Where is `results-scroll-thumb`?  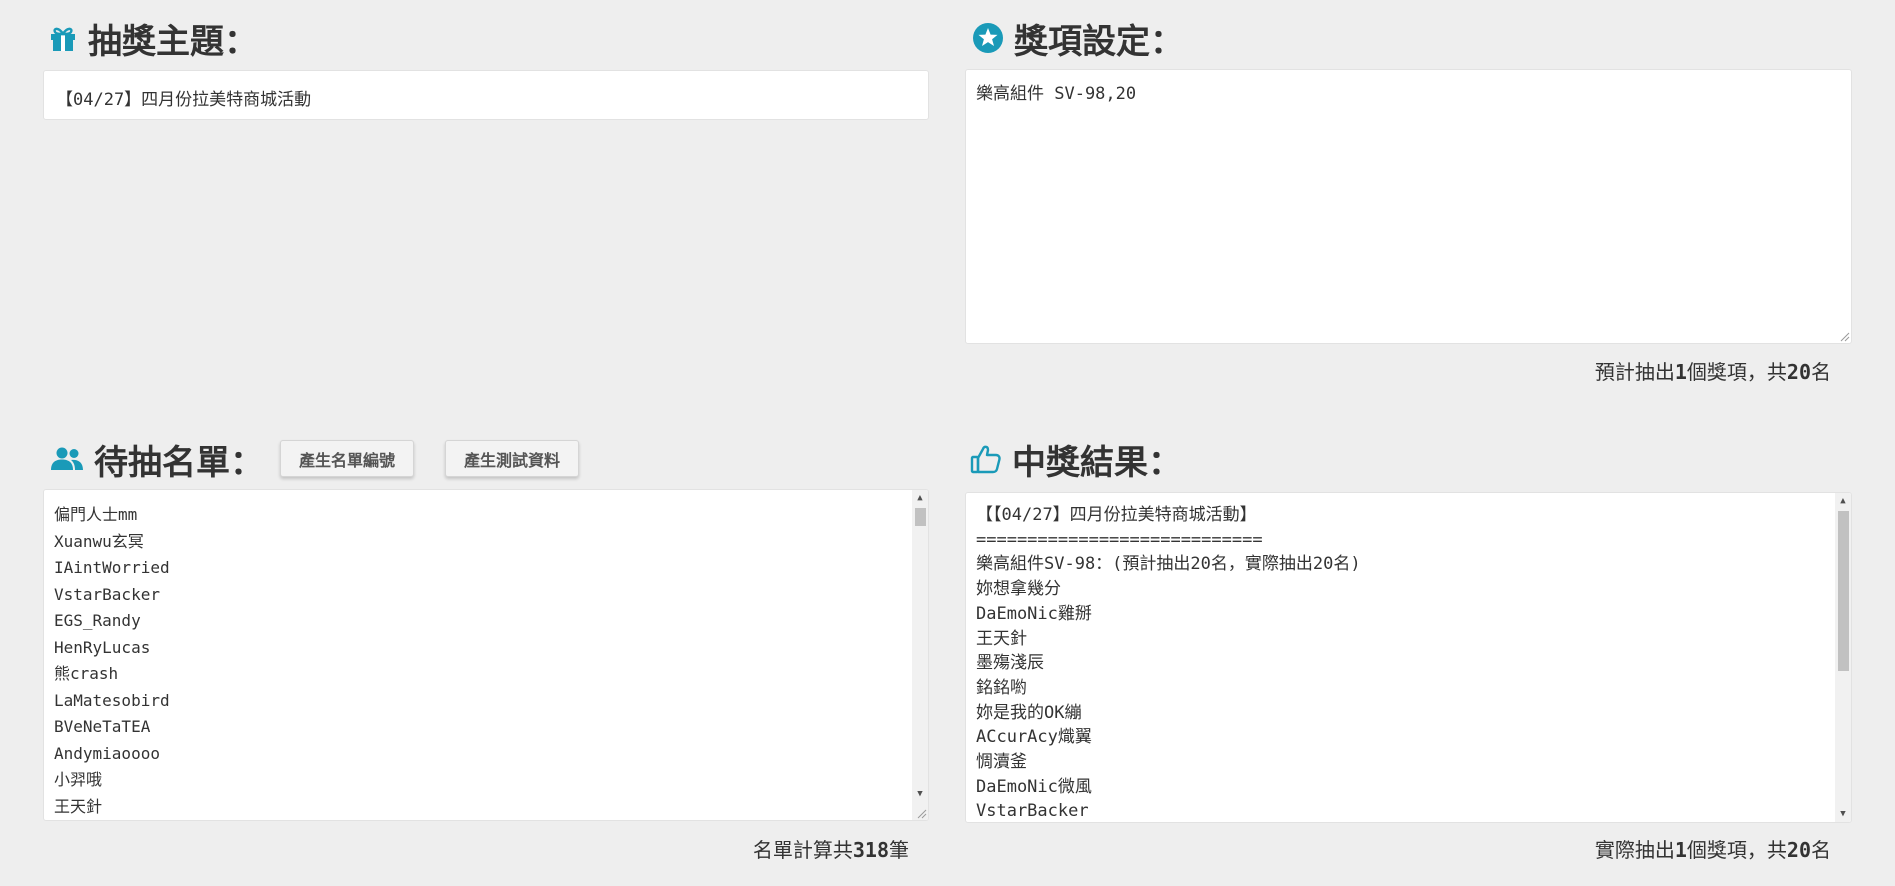
results-scroll-thumb is located at coordinates (1843, 591).